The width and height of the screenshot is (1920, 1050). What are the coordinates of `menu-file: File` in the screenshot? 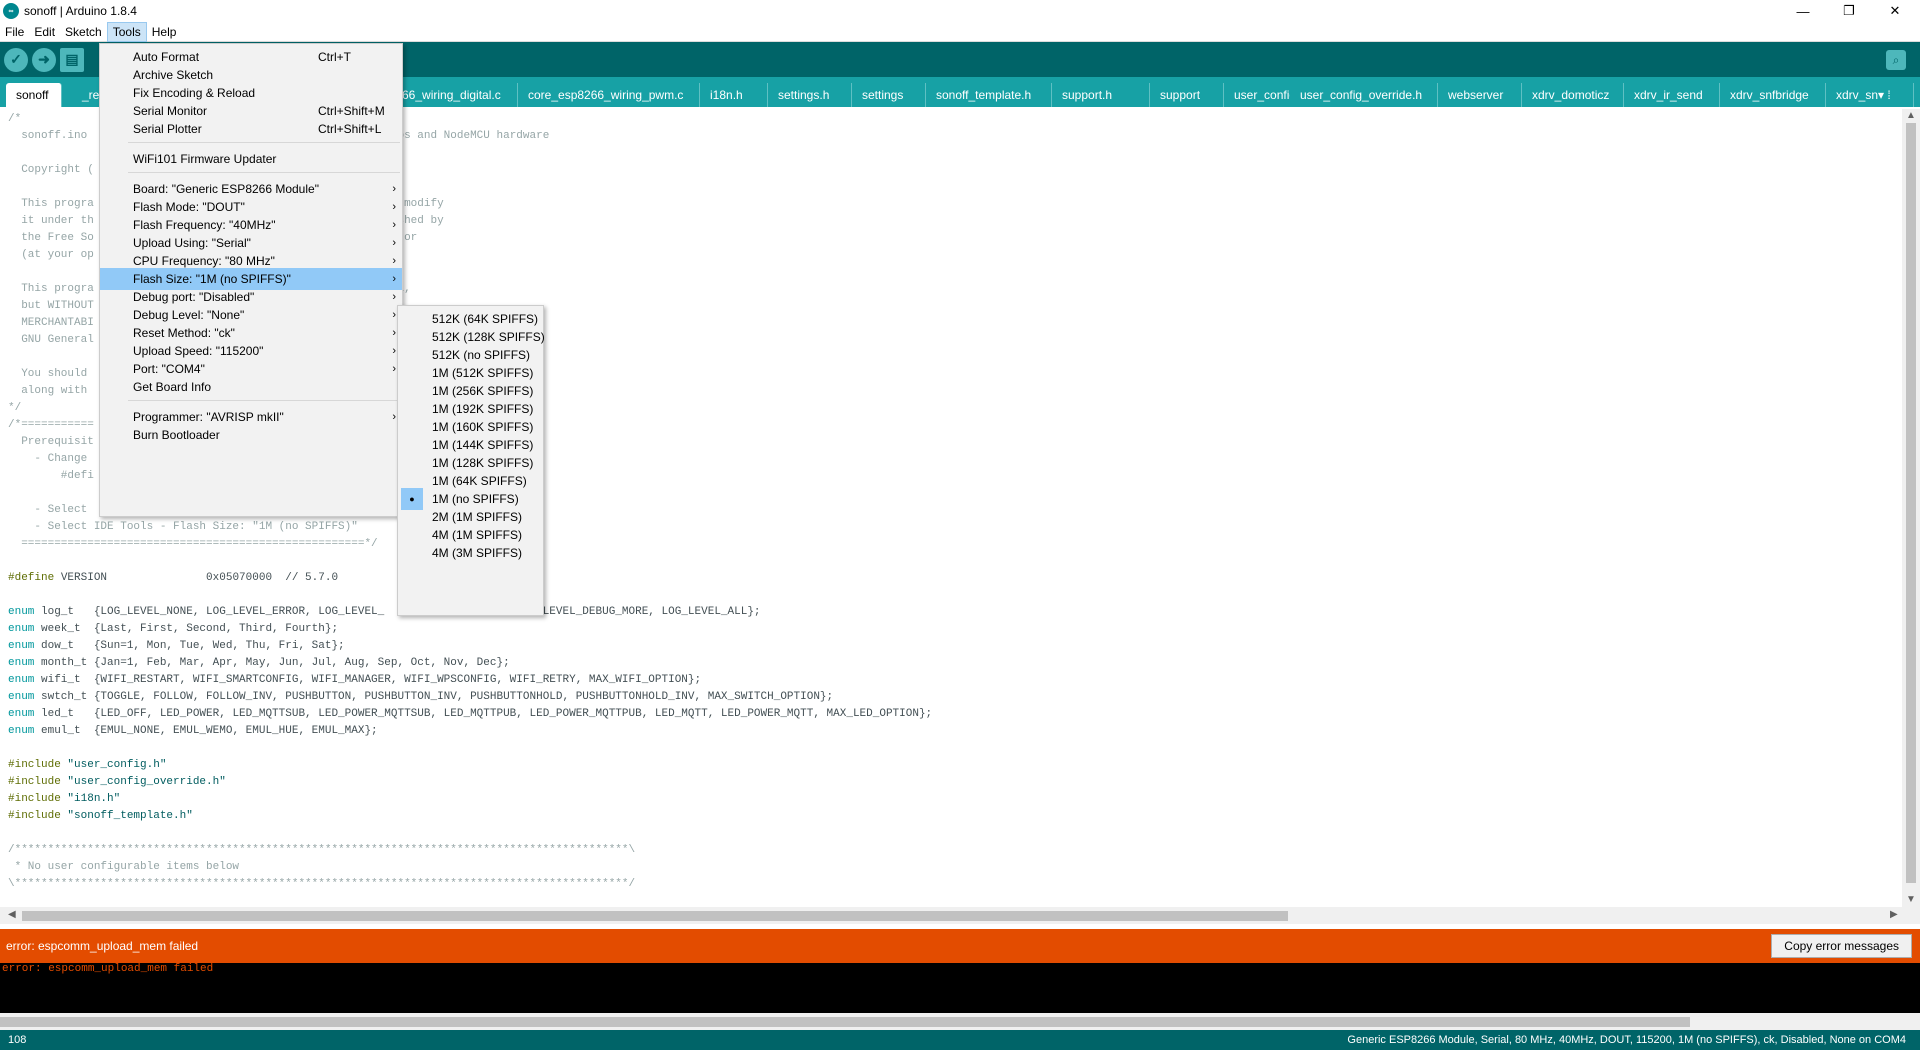 It's located at (14, 32).